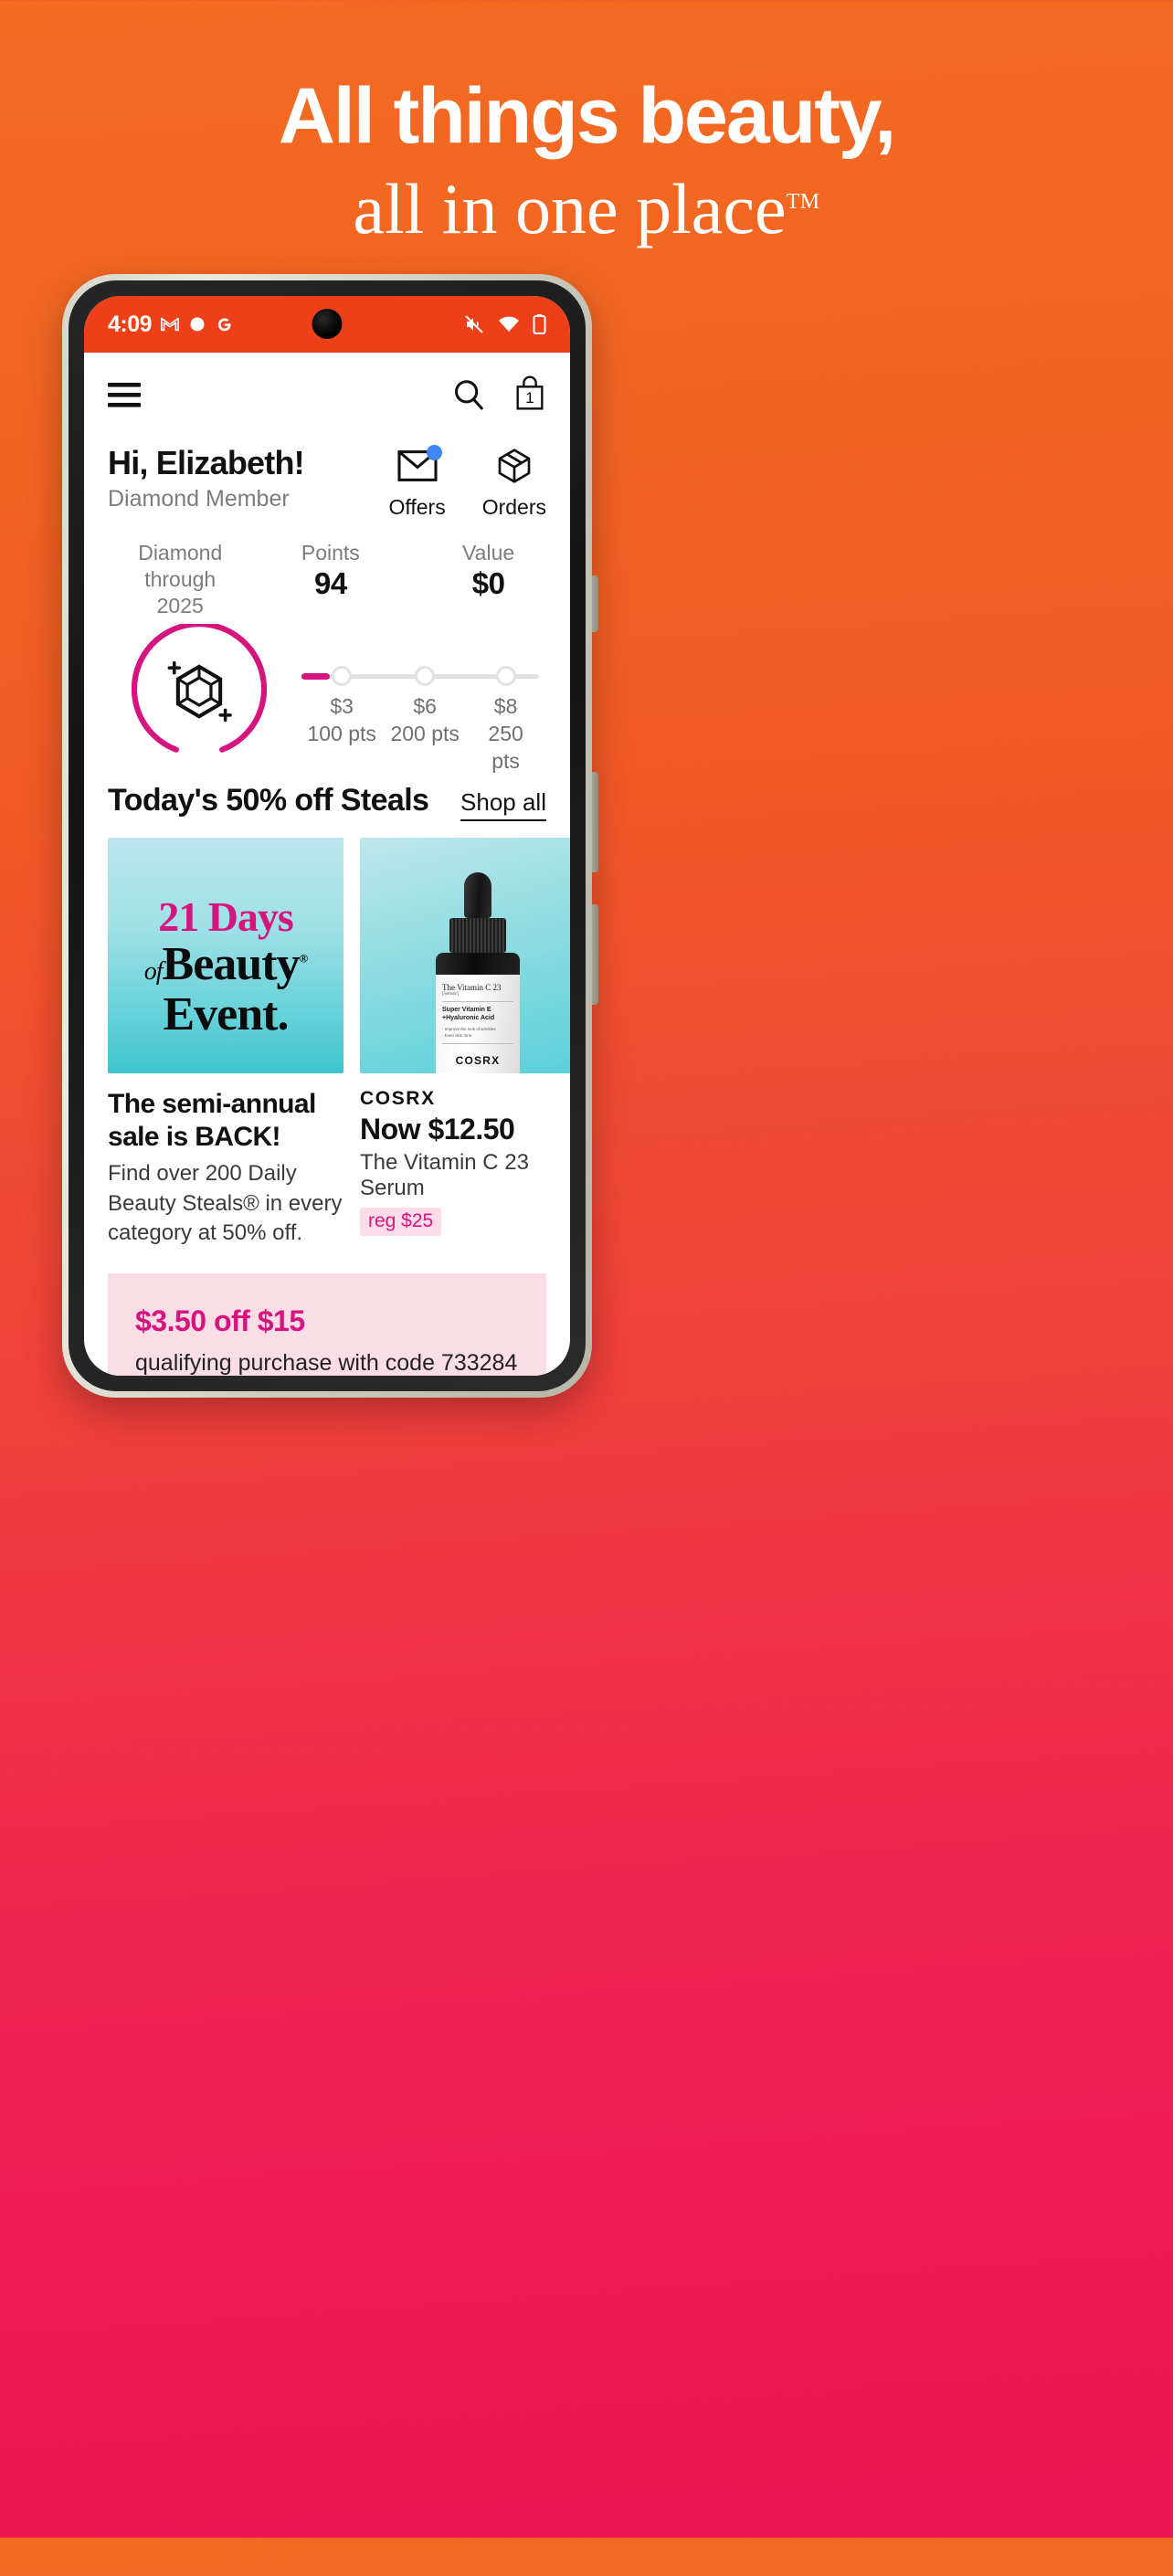  I want to click on milestone-1-amount: $3, so click(342, 706).